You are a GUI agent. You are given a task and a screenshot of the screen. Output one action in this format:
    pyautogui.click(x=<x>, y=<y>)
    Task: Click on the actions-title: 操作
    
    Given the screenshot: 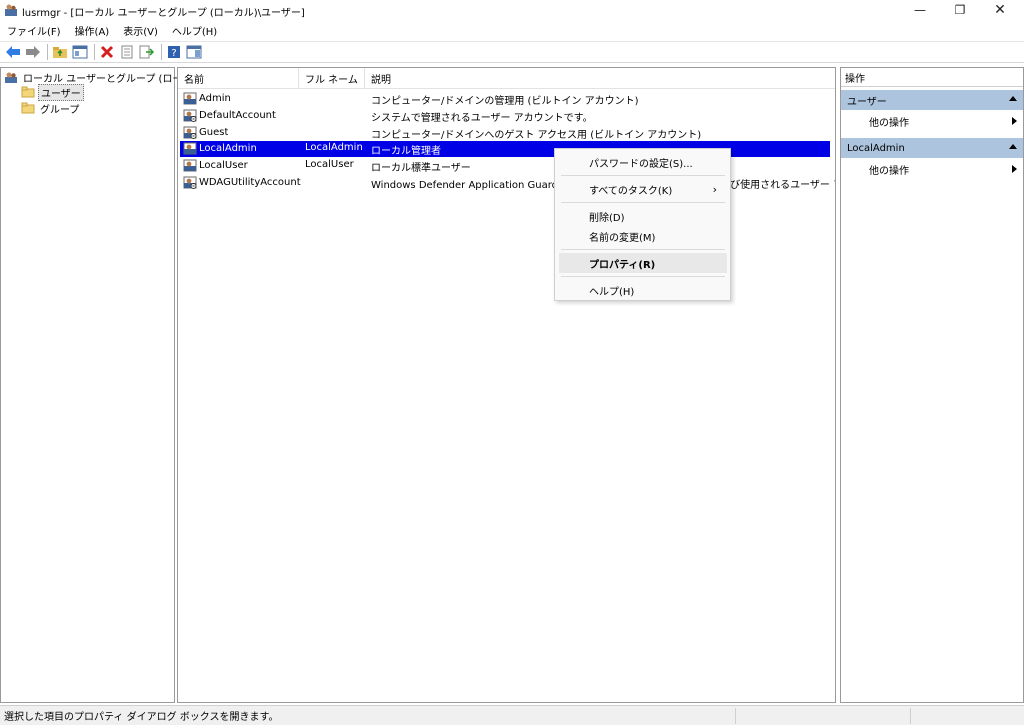 What is the action you would take?
    pyautogui.click(x=932, y=77)
    